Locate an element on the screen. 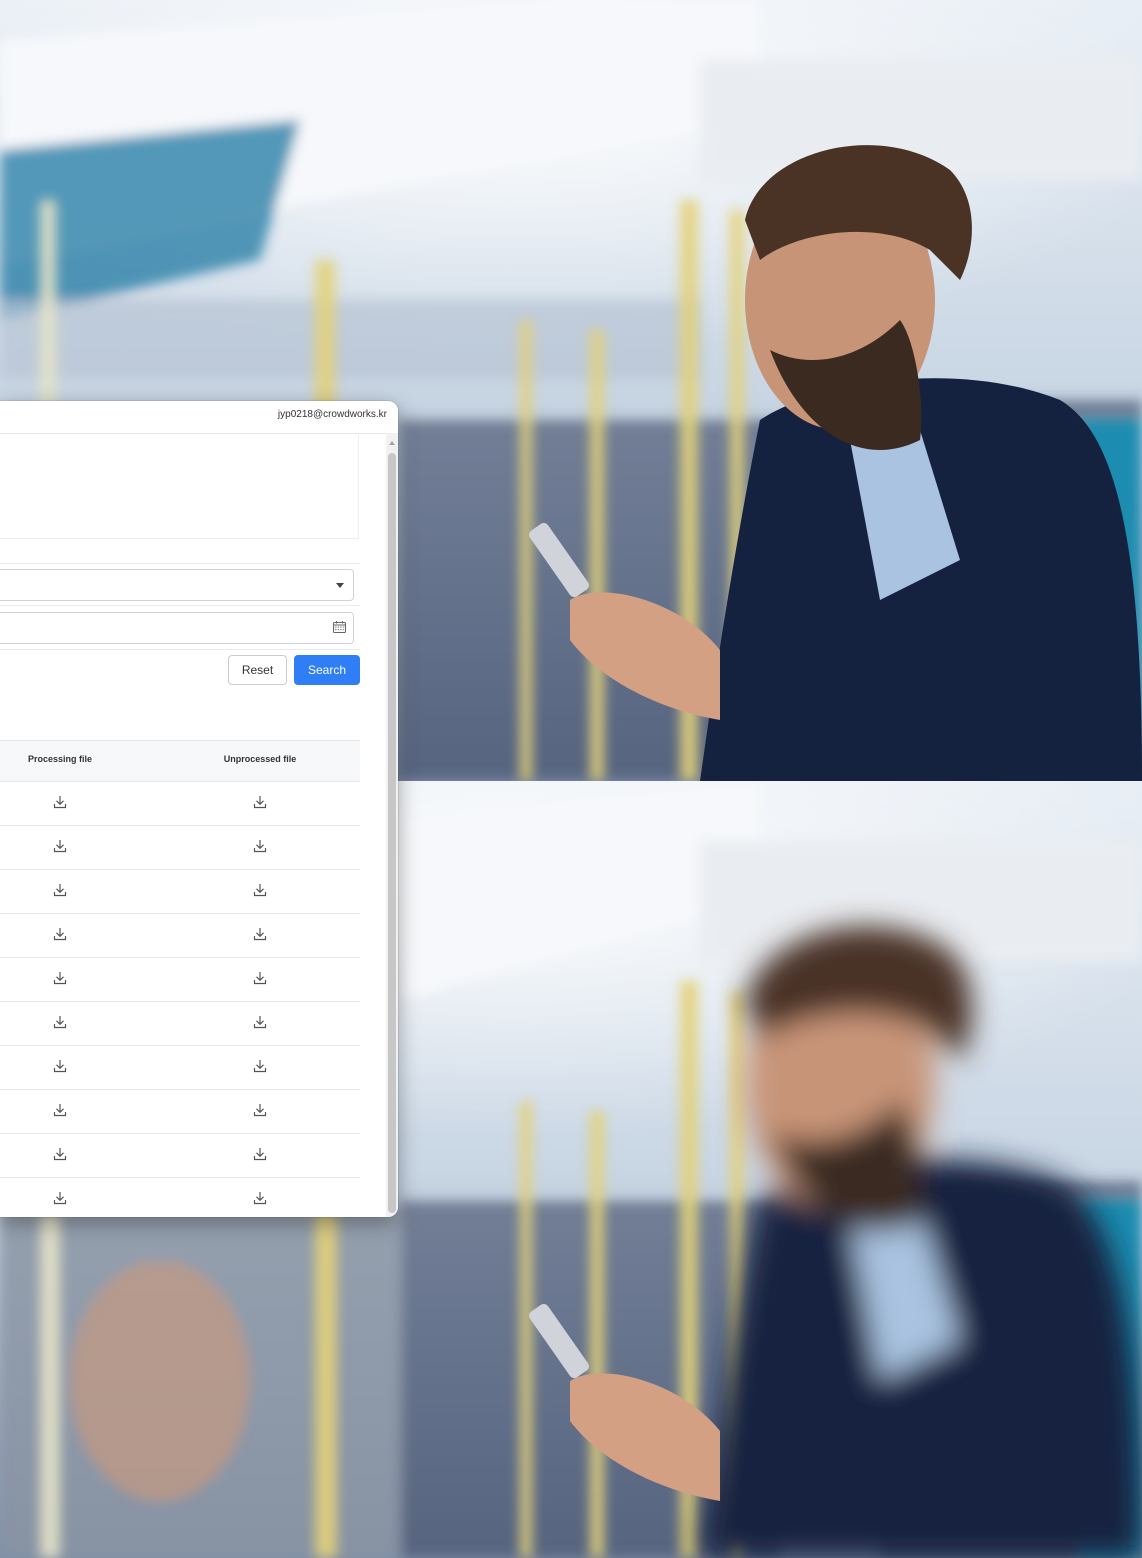  column-header-processing-file: Processing file is located at coordinates (60, 759).